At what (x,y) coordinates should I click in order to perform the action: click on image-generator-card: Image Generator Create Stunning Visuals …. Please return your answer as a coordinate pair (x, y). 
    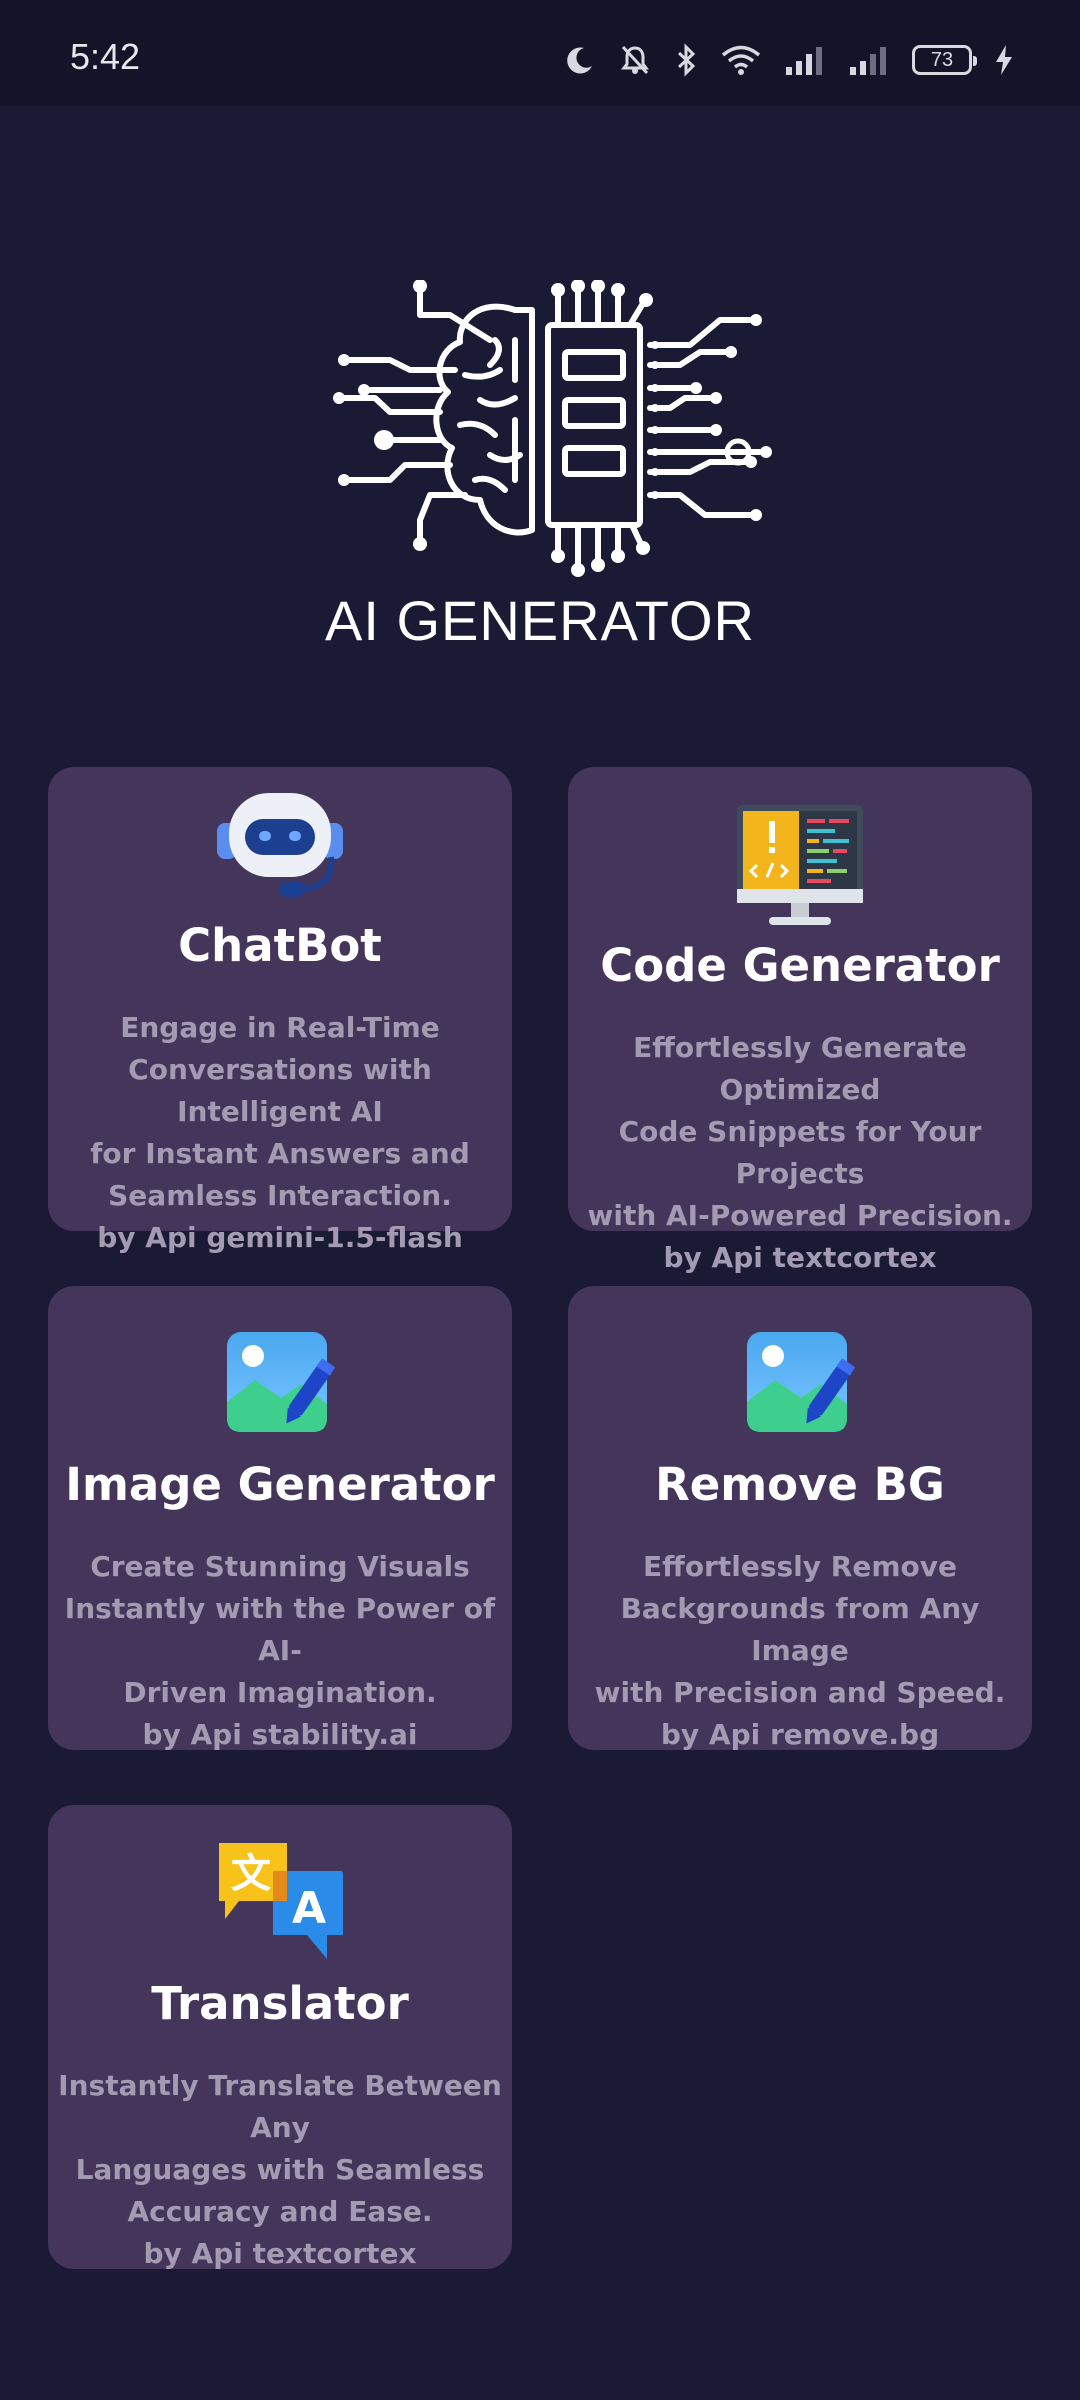
    Looking at the image, I should click on (280, 1518).